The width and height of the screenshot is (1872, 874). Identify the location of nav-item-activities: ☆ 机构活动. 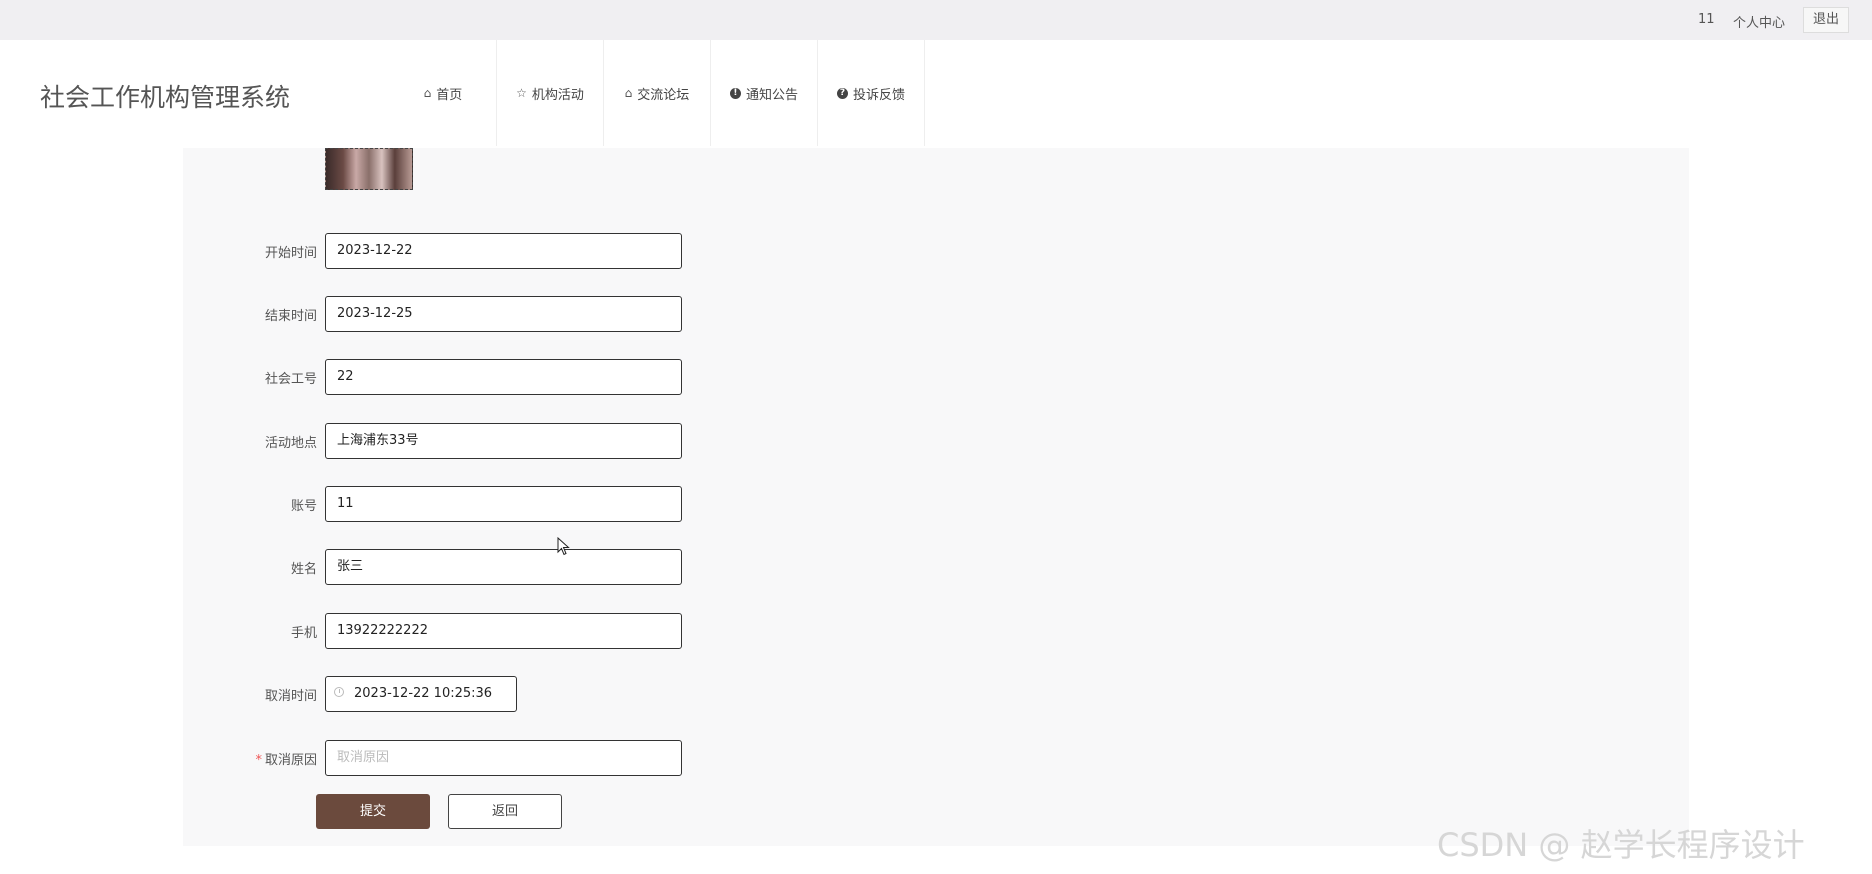
(550, 93).